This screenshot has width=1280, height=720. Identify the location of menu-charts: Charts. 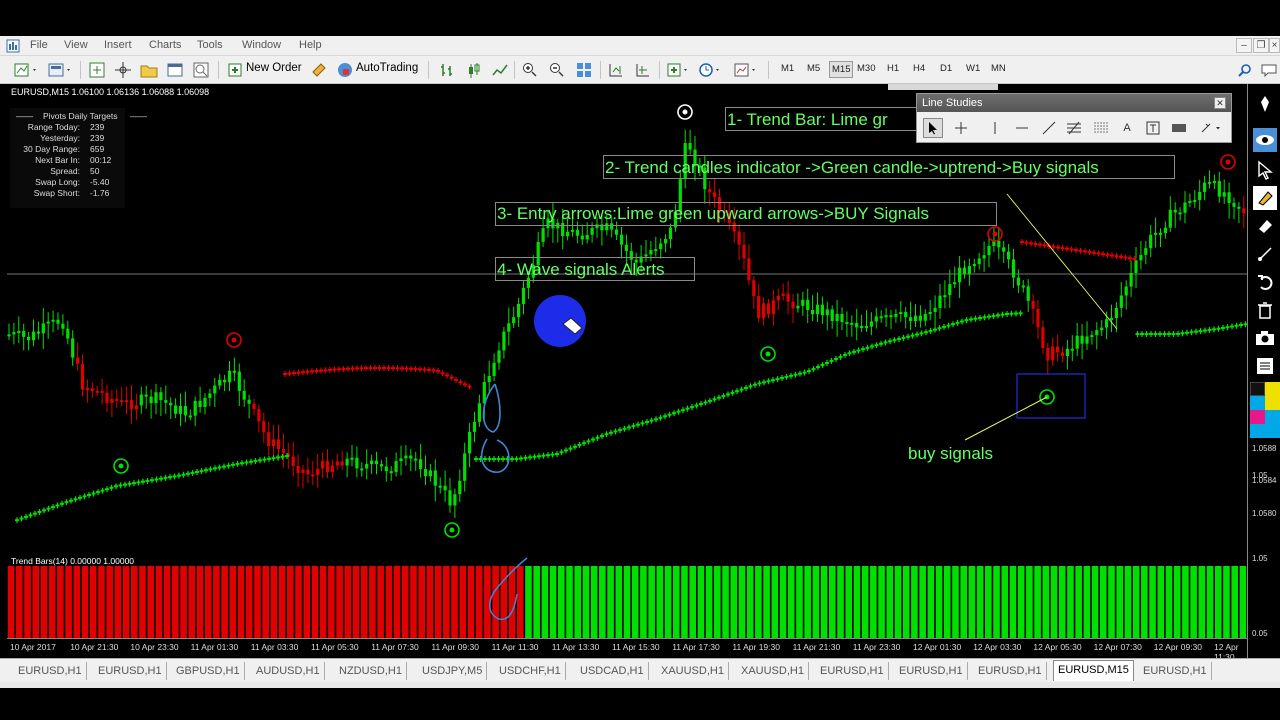
(165, 45).